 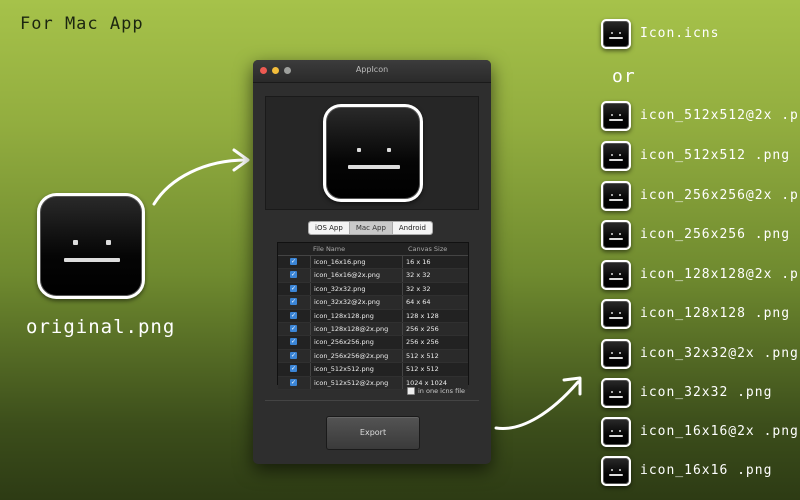 What do you see at coordinates (435, 289) in the screenshot?
I see `canvas-size-cell: 32 x 32` at bounding box center [435, 289].